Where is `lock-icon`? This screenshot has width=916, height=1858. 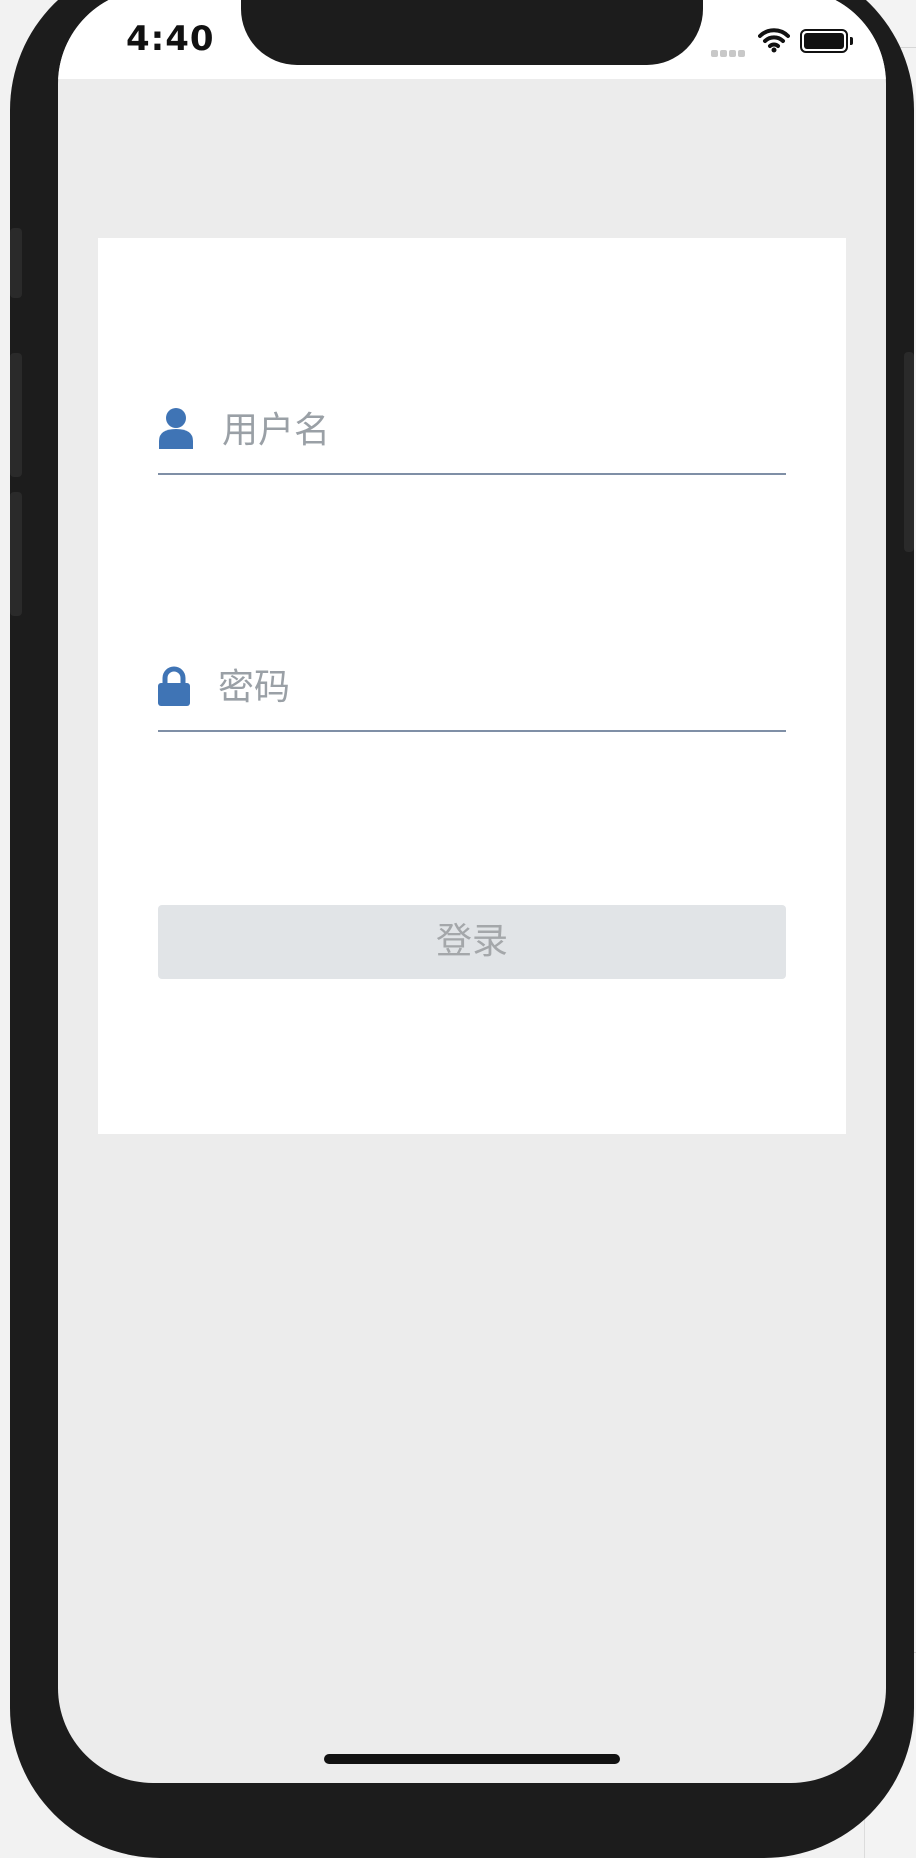 lock-icon is located at coordinates (174, 688).